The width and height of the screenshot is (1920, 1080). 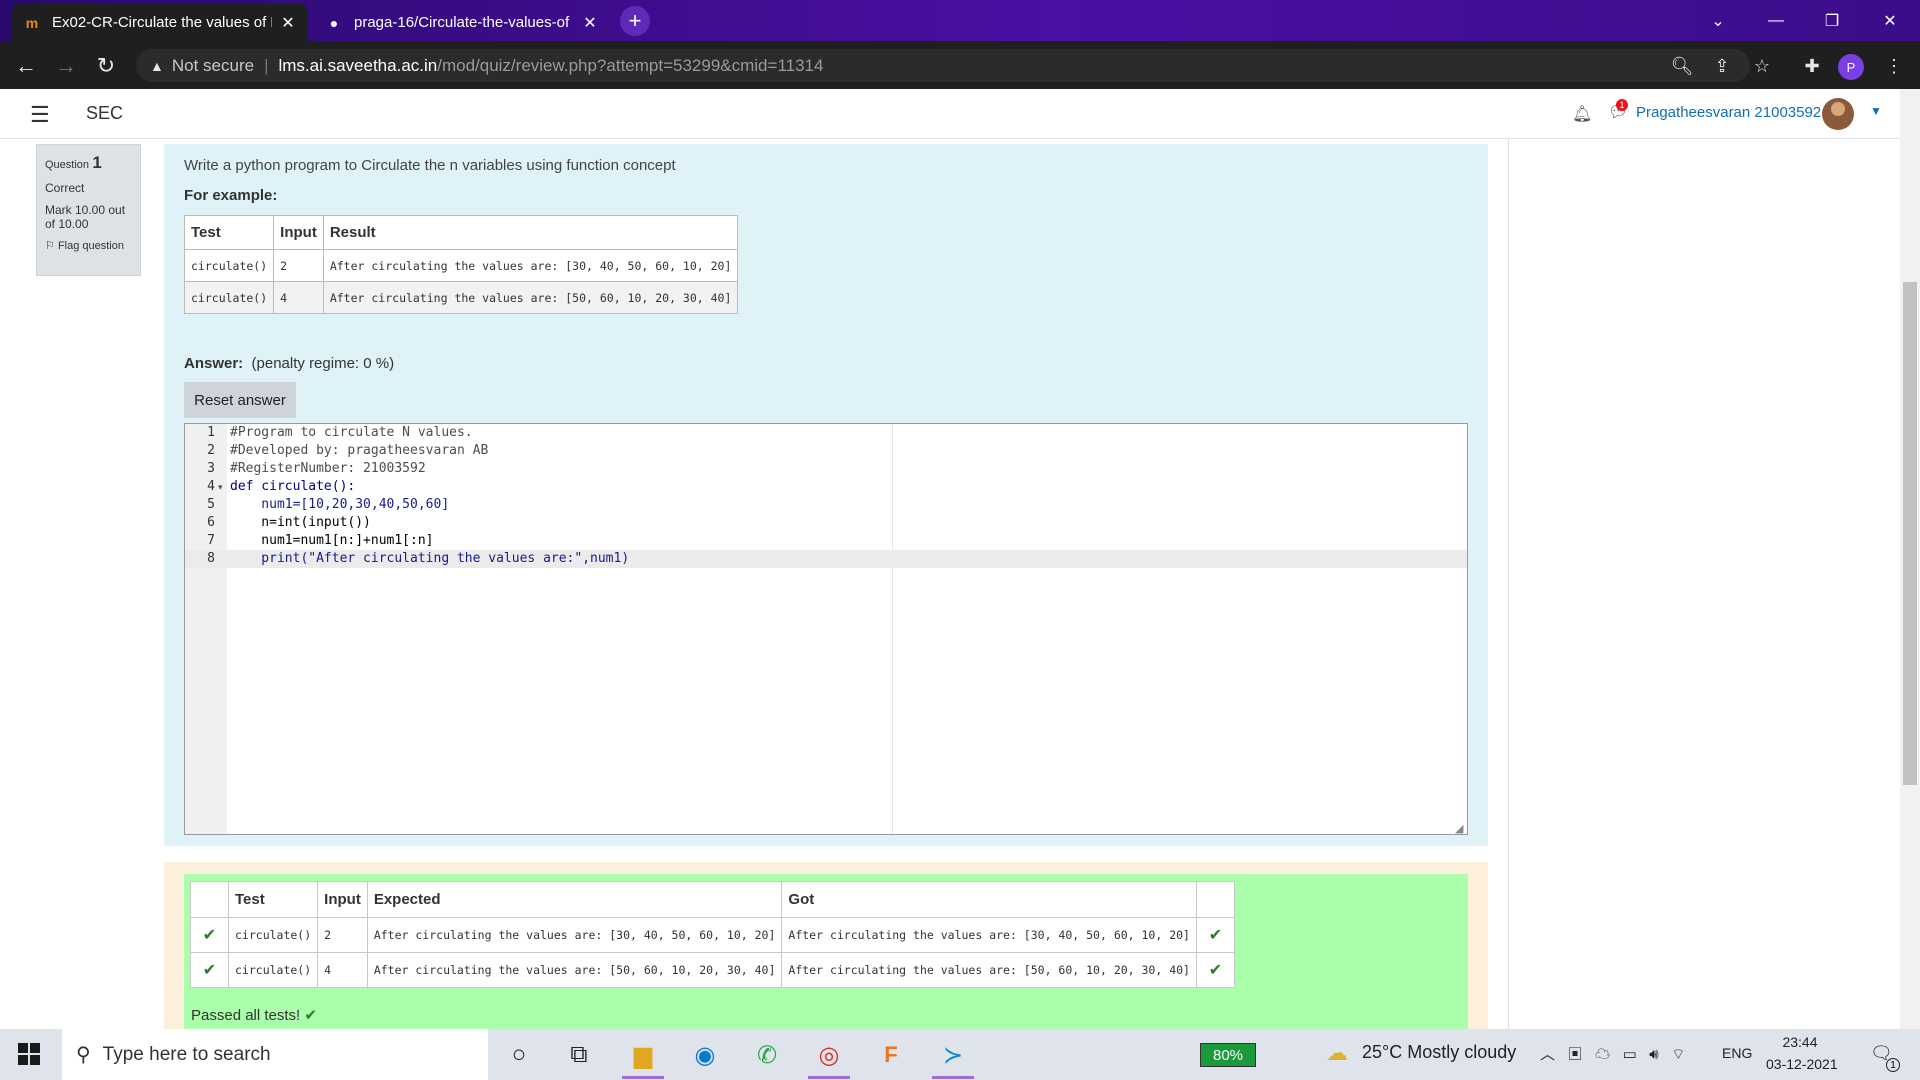 What do you see at coordinates (1876, 111) in the screenshot?
I see `user-menu-caret-icon: ▼` at bounding box center [1876, 111].